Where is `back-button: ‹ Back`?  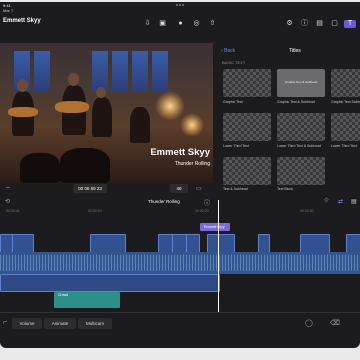
back-button: ‹ Back is located at coordinates (228, 51).